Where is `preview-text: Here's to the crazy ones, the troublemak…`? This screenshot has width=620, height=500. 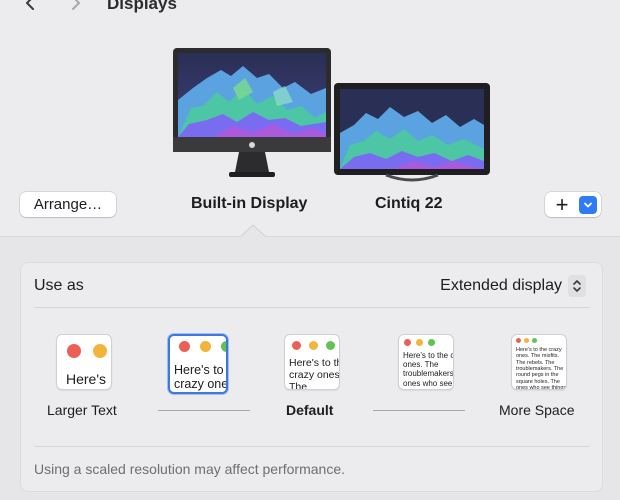 preview-text: Here's to the crazy ones, the troublemak… is located at coordinates (201, 377).